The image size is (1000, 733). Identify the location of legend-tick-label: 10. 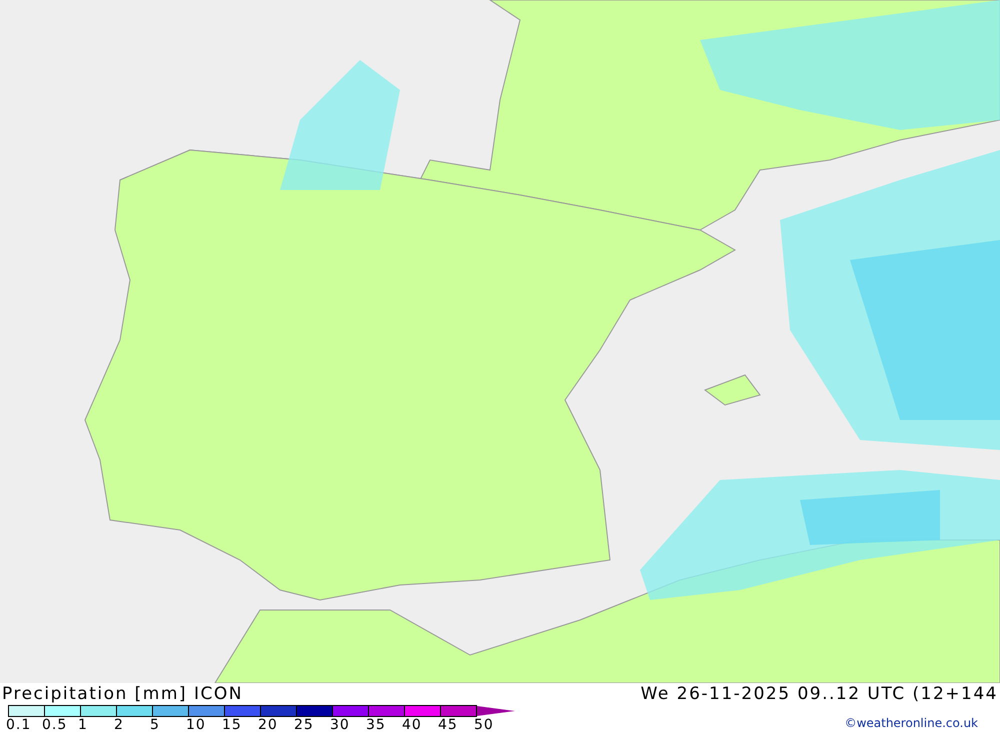
(196, 725).